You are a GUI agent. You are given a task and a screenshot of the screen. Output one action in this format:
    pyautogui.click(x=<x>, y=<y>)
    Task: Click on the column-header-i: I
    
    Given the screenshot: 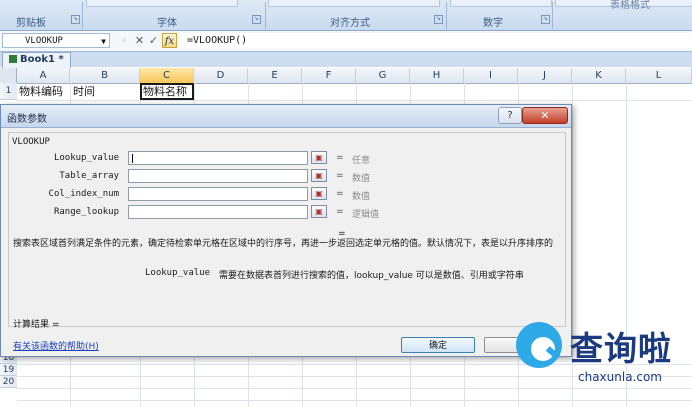 What is the action you would take?
    pyautogui.click(x=491, y=75)
    